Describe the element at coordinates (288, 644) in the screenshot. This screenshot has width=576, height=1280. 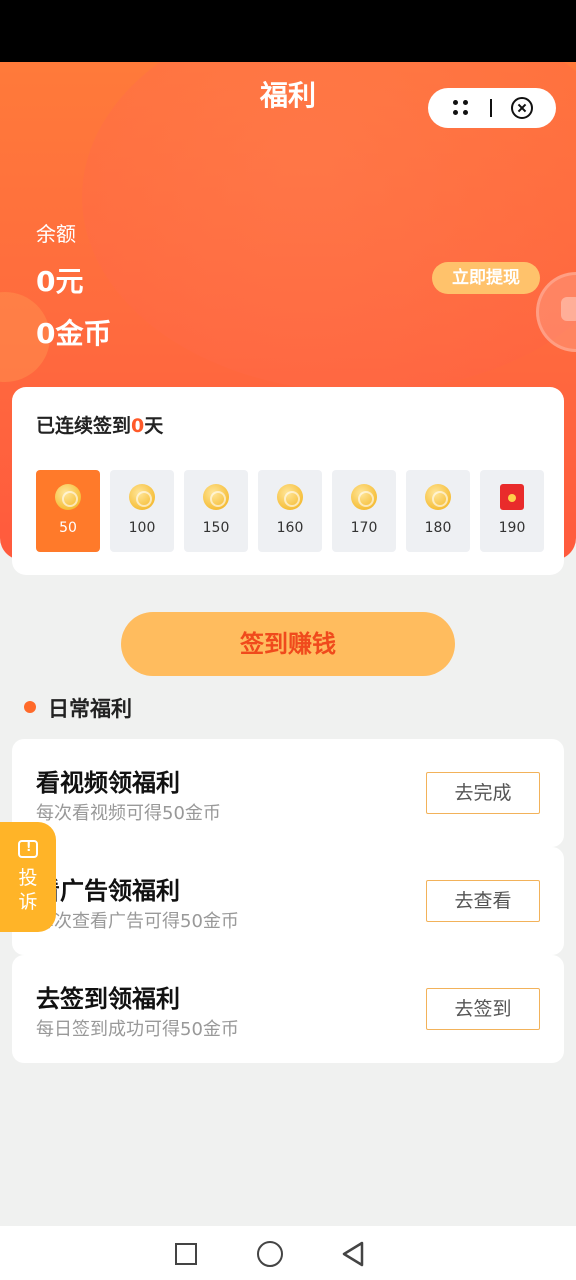
I see `signin-earn-button: 签到赚钱` at that location.